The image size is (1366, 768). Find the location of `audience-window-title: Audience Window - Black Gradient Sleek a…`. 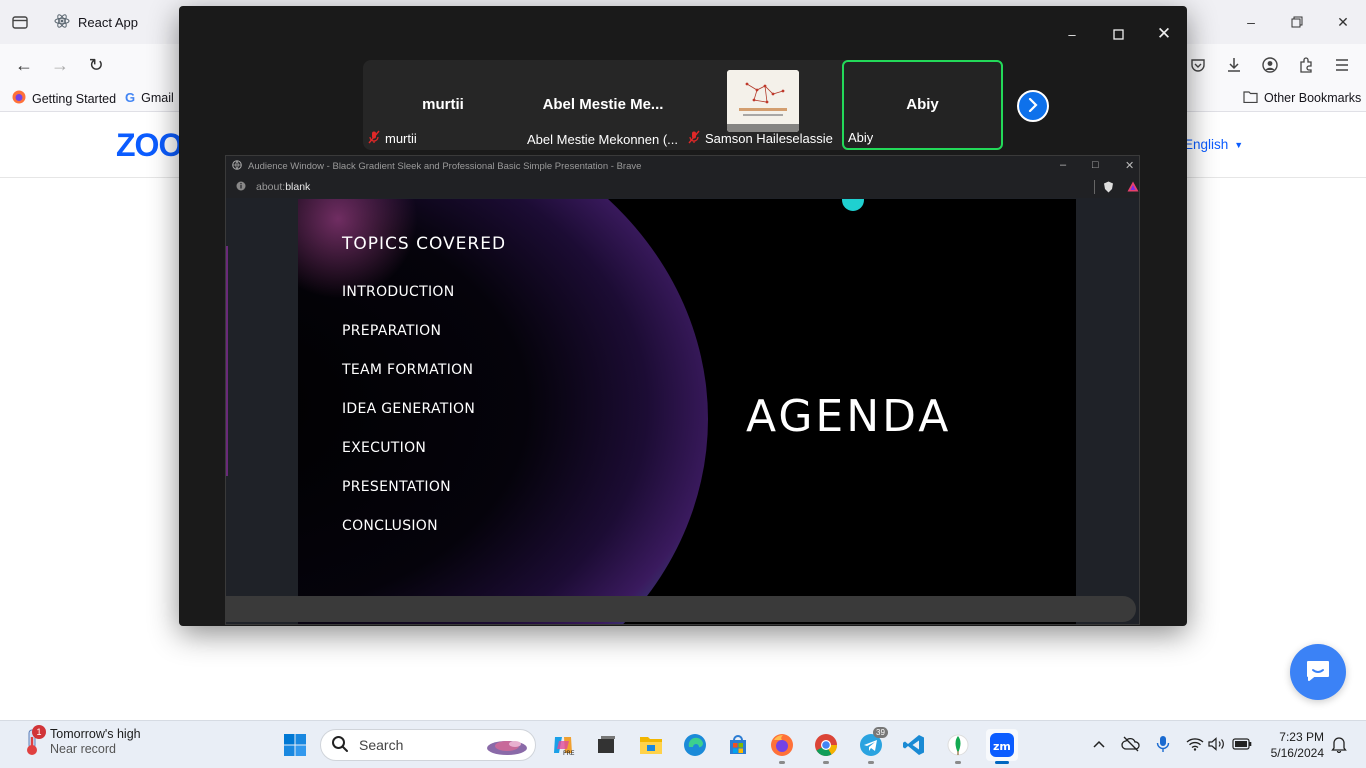

audience-window-title: Audience Window - Black Gradient Sleek a… is located at coordinates (445, 166).